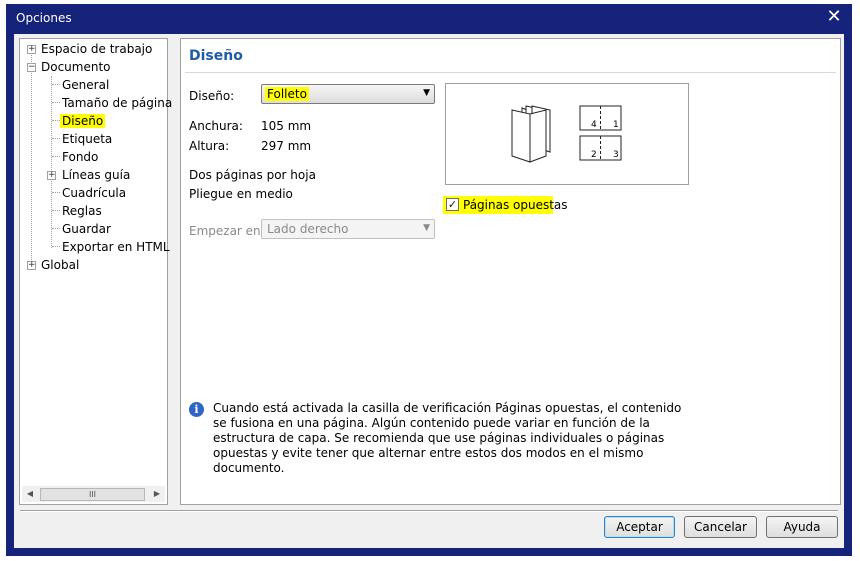  I want to click on start-at-select: Lado derecho ▼, so click(348, 229).